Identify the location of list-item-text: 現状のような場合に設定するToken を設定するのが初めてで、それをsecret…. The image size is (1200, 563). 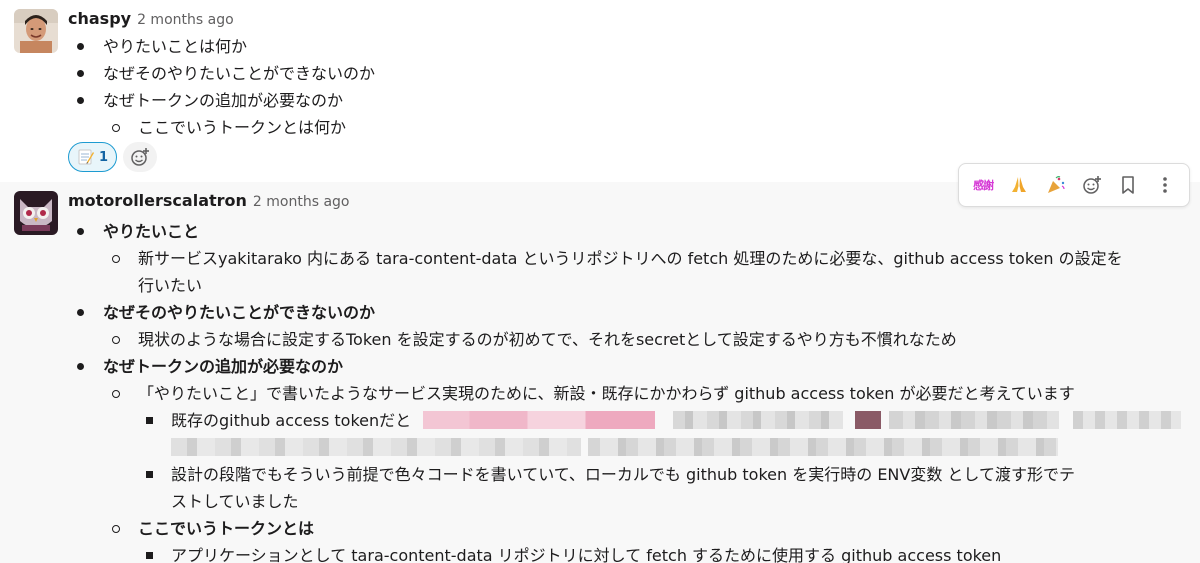
(547, 339).